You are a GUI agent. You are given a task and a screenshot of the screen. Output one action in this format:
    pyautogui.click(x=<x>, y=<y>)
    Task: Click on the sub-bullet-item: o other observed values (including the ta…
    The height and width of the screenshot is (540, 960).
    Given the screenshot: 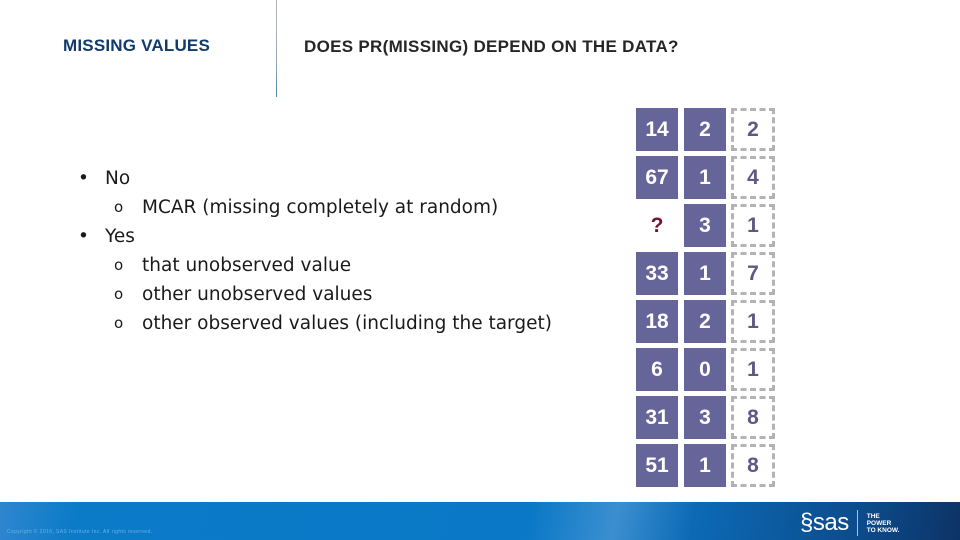 What is the action you would take?
    pyautogui.click(x=315, y=323)
    